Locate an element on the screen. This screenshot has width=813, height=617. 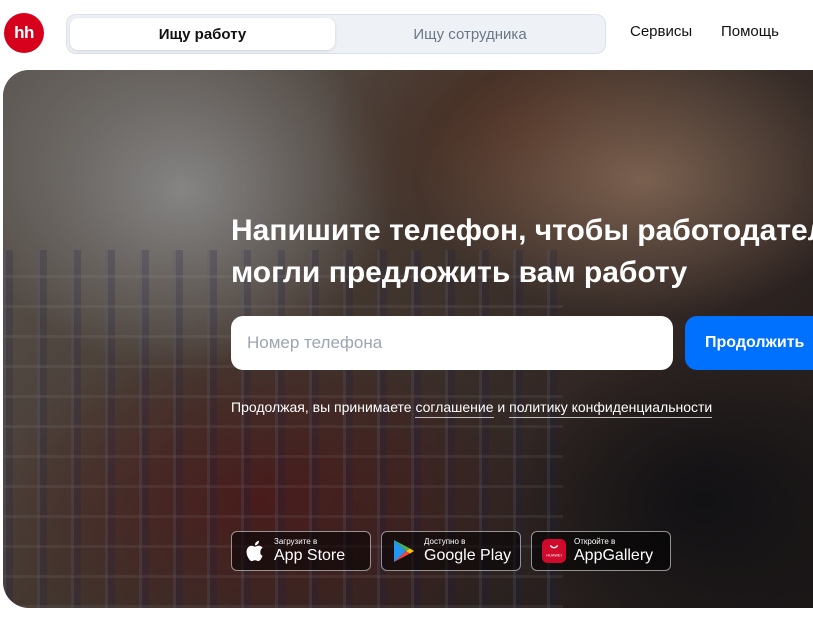
google-play-icon is located at coordinates (404, 551).